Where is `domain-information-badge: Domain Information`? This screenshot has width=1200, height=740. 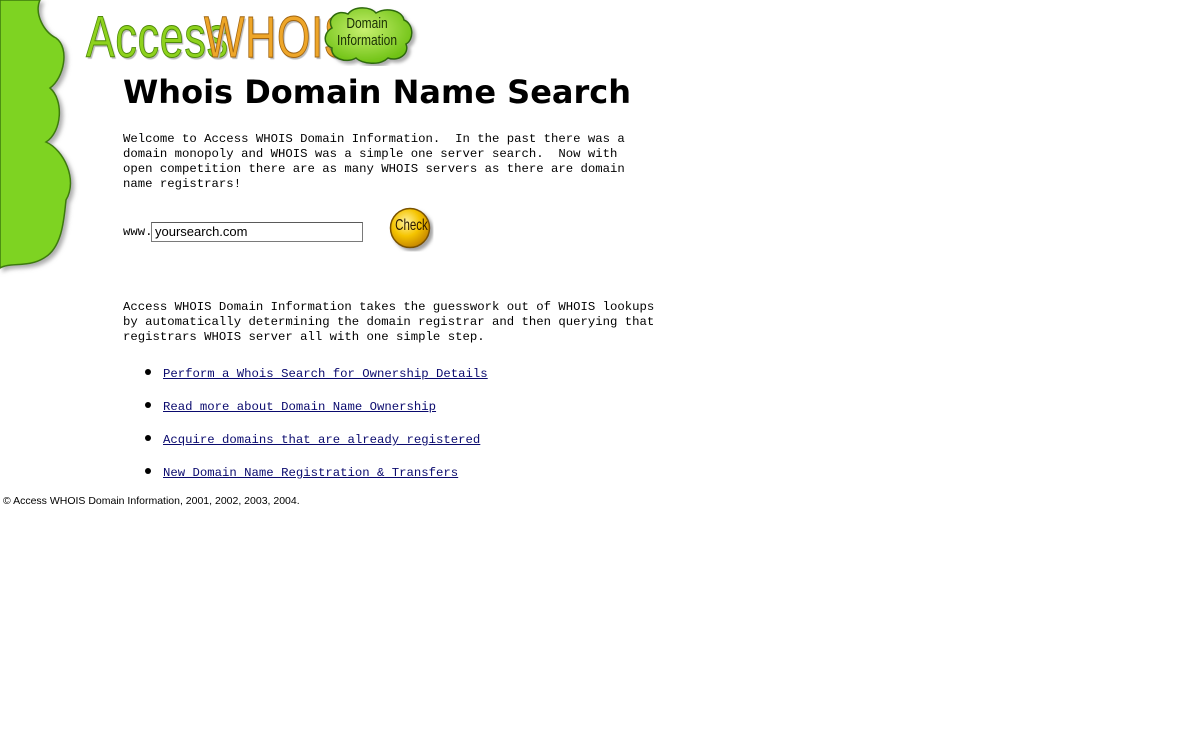 domain-information-badge: Domain Information is located at coordinates (371, 36).